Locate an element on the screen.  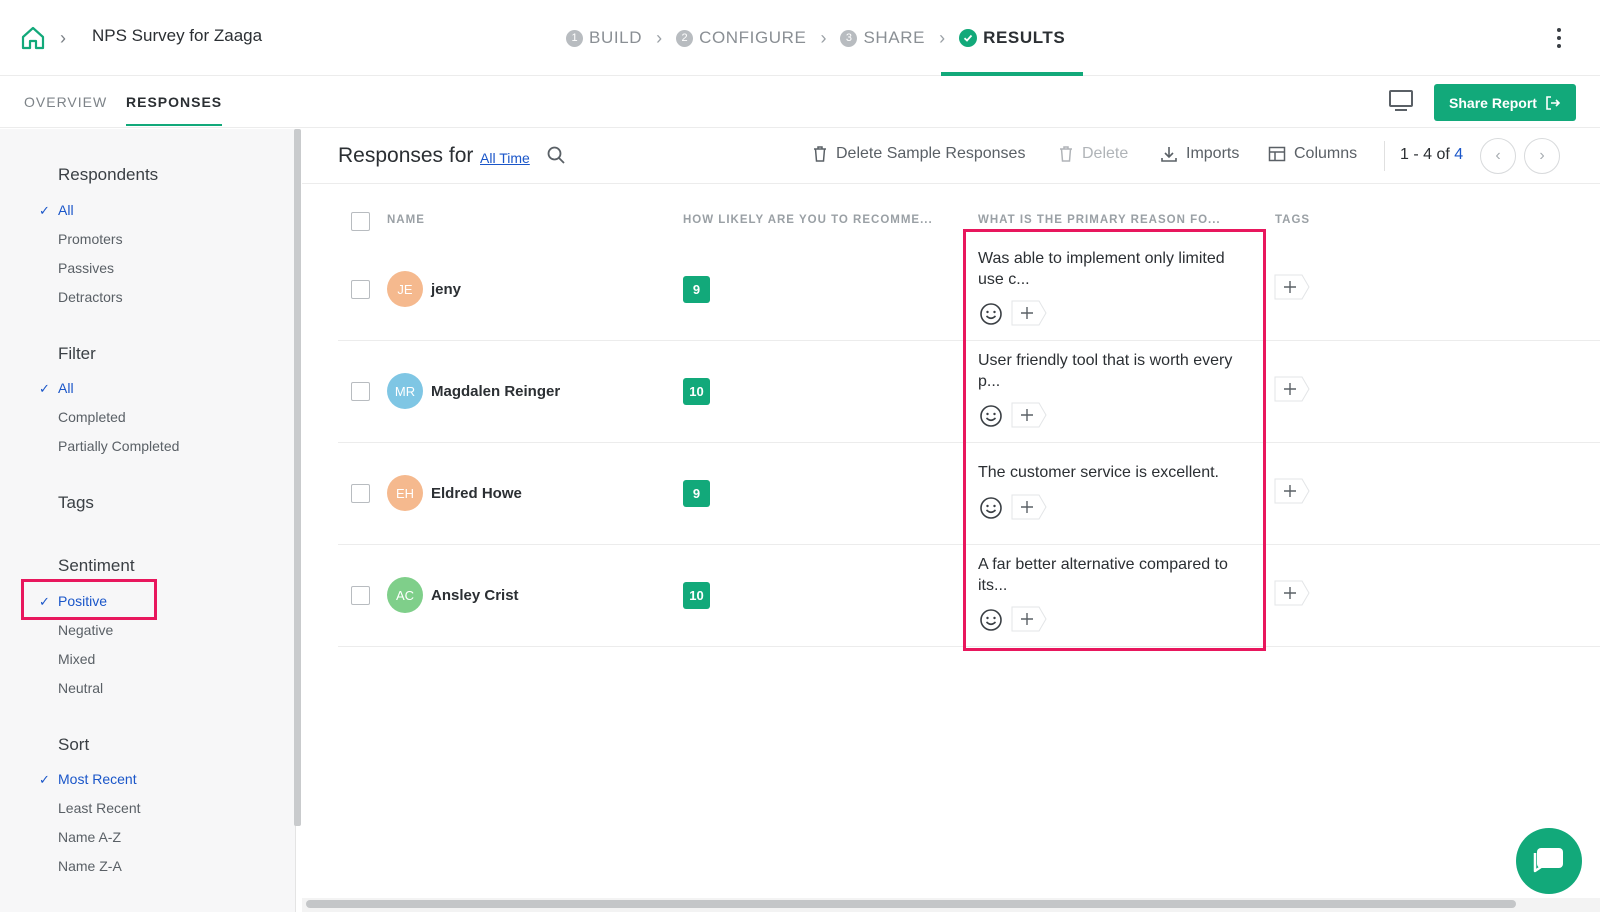
step-label: CONFIGURE is located at coordinates (753, 37).